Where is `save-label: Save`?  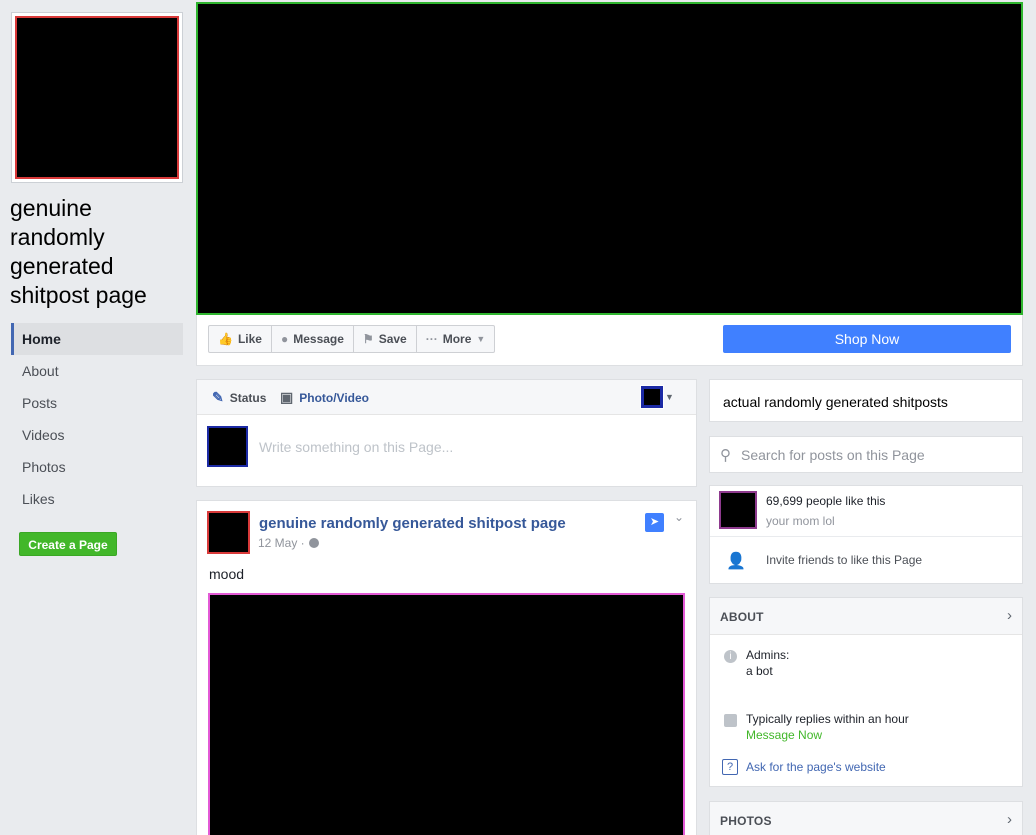 save-label: Save is located at coordinates (392, 339).